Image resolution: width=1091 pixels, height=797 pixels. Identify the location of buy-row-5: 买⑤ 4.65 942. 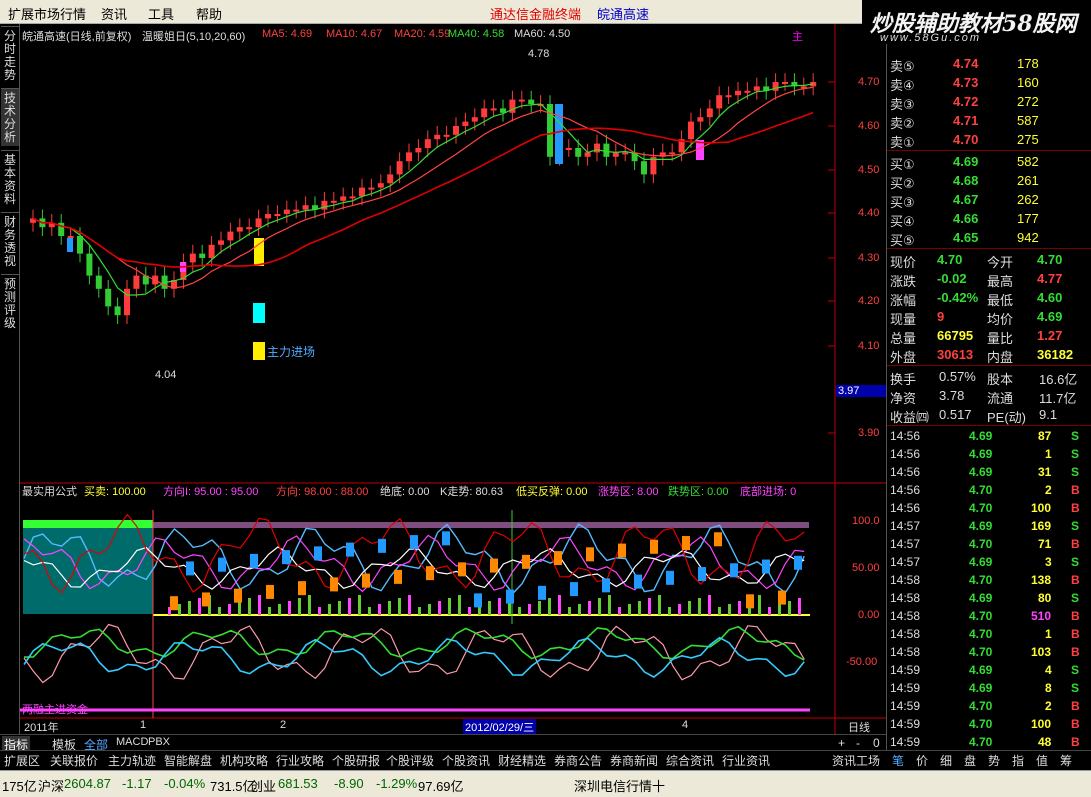
(989, 238).